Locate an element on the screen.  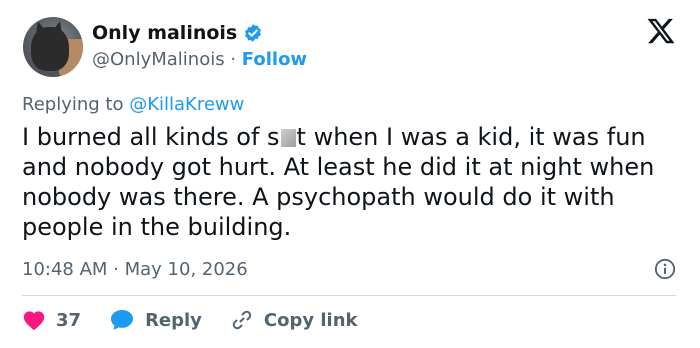
author-name-row: Only malinois is located at coordinates (177, 33).